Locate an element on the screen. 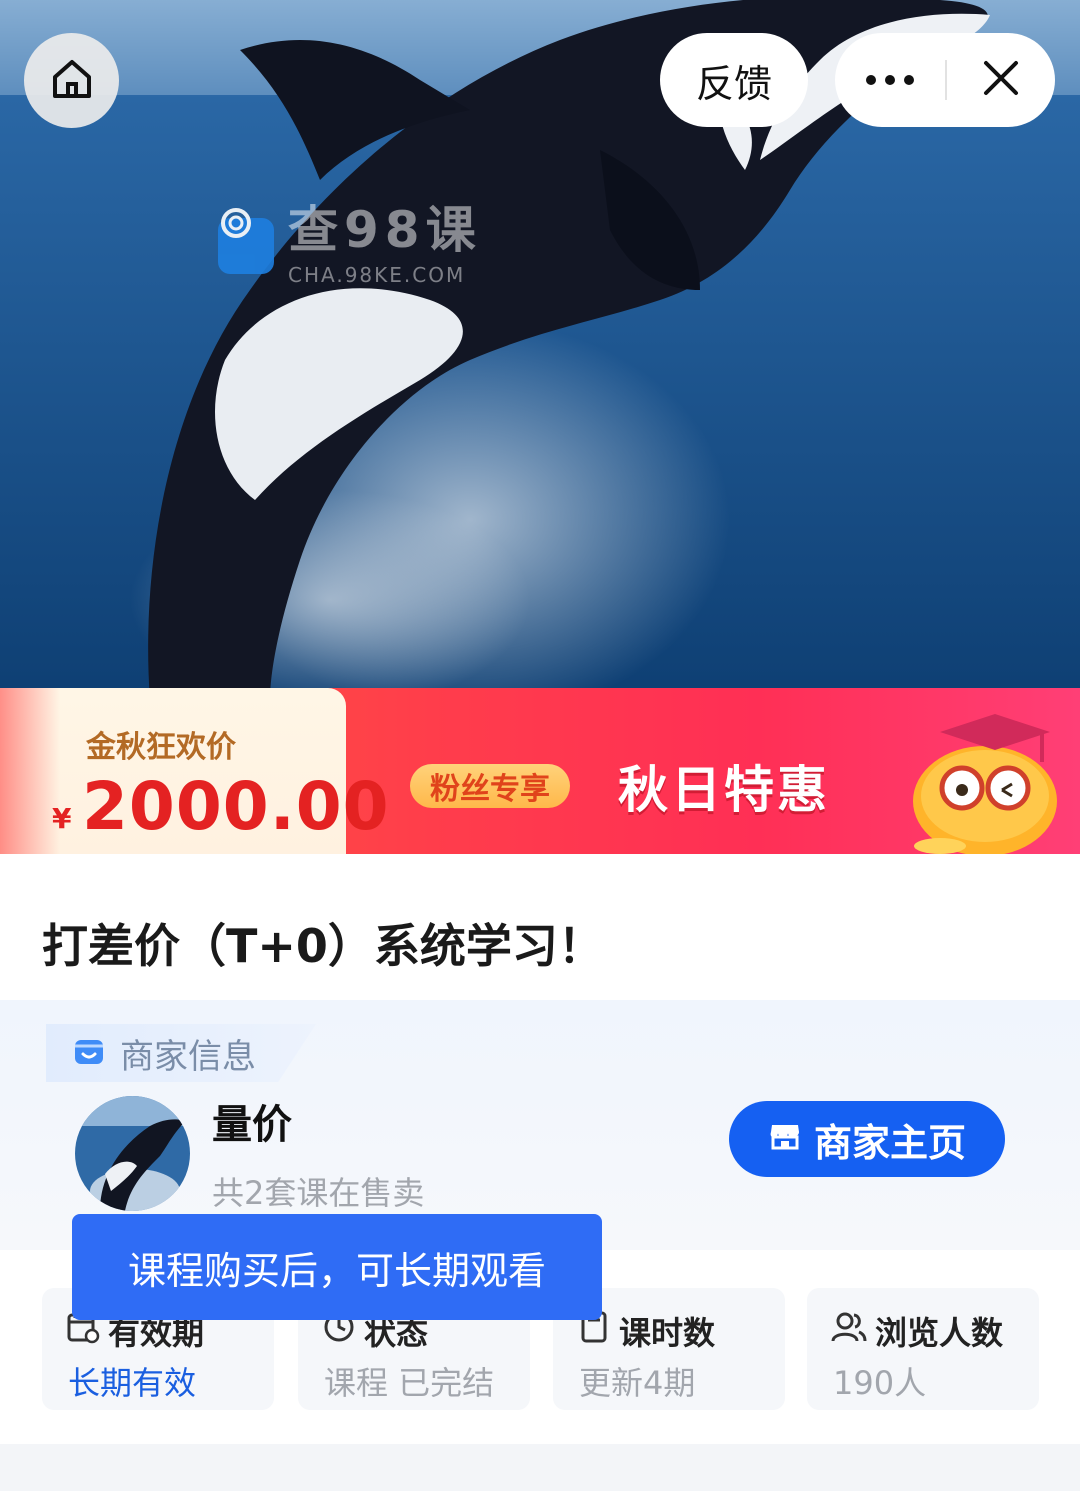  mini-program-capsule is located at coordinates (945, 80).